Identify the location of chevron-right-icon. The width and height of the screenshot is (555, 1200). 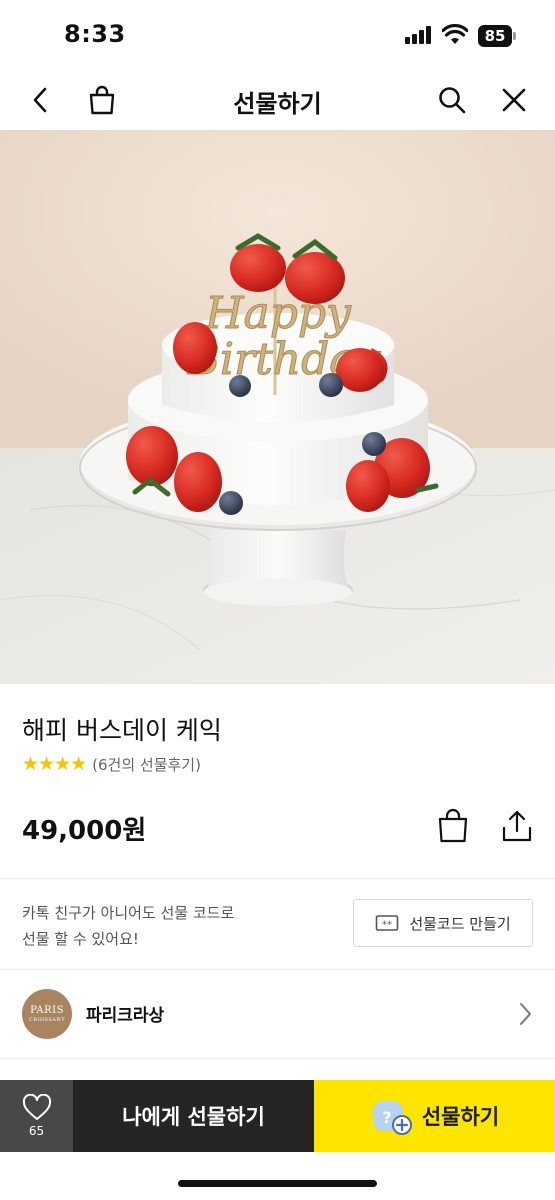
(525, 1014).